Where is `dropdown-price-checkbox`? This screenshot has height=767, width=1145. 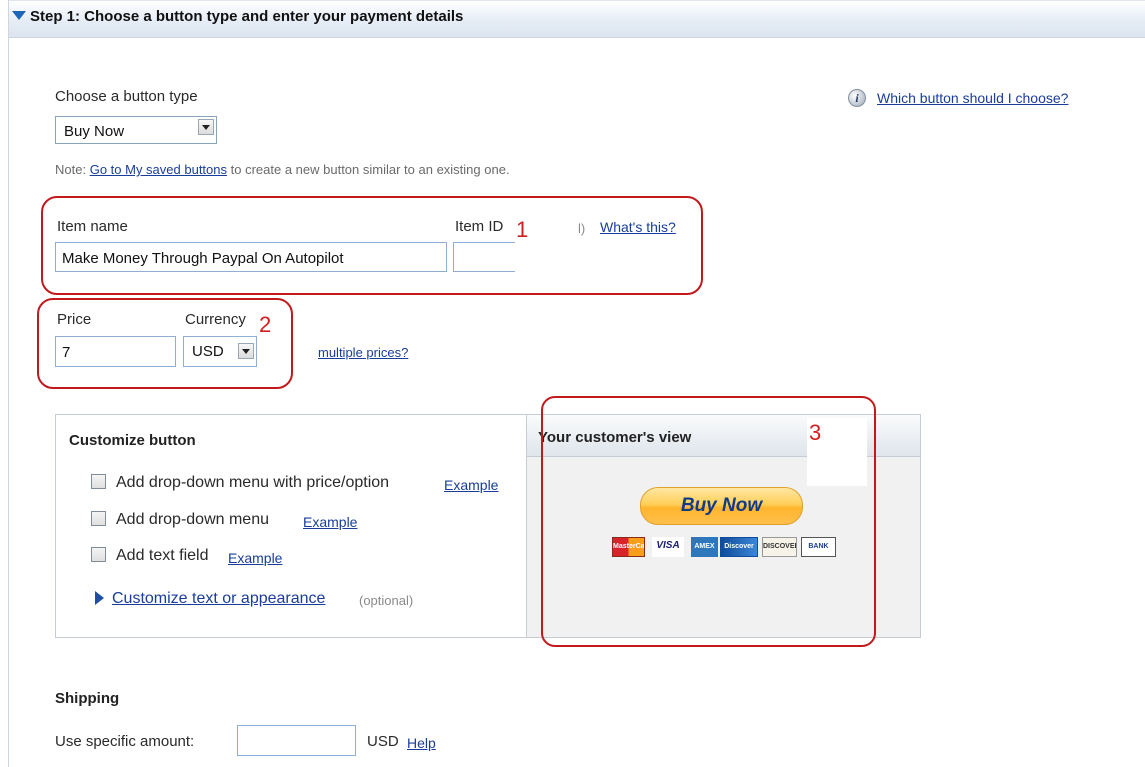 dropdown-price-checkbox is located at coordinates (98, 481).